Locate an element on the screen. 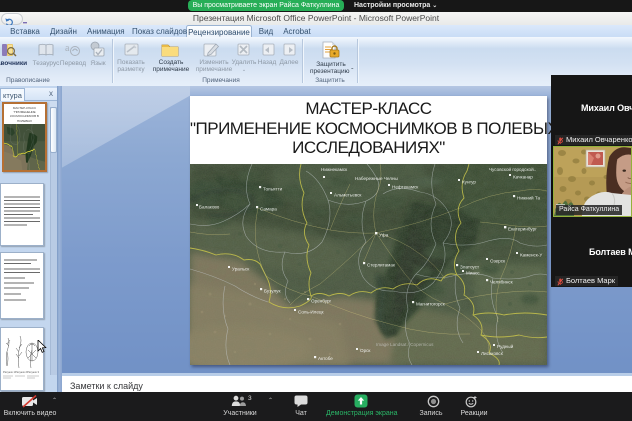 This screenshot has width=632, height=421. svg-text: Озерск is located at coordinates (498, 261).